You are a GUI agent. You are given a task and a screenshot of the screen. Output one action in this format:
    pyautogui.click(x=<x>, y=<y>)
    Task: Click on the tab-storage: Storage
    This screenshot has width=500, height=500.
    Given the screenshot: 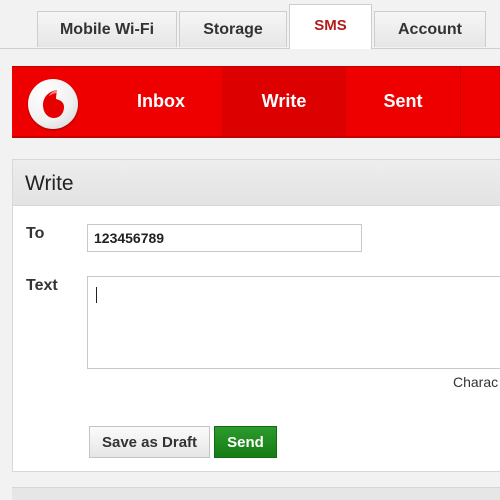 What is the action you would take?
    pyautogui.click(x=233, y=29)
    